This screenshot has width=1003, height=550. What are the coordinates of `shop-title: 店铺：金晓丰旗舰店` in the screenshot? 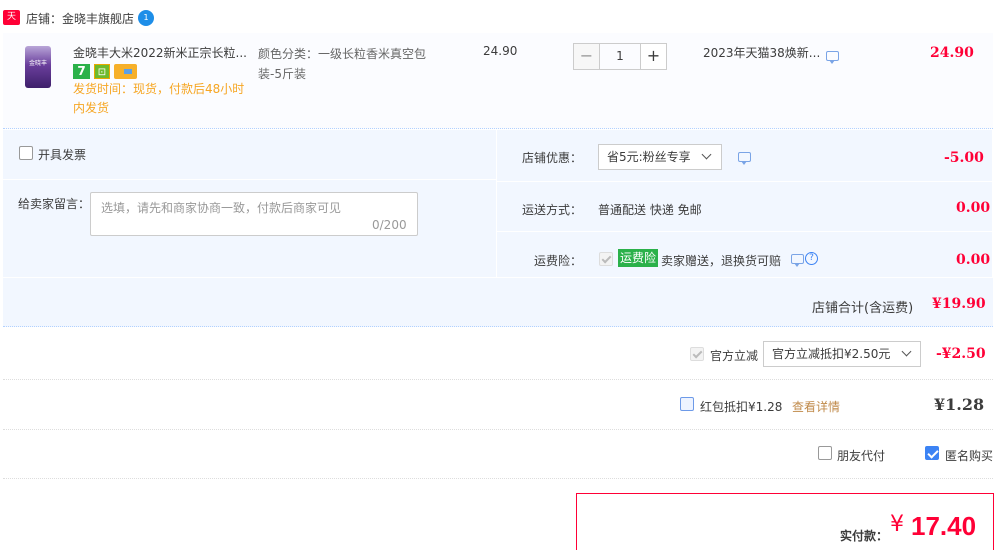 It's located at (80, 18).